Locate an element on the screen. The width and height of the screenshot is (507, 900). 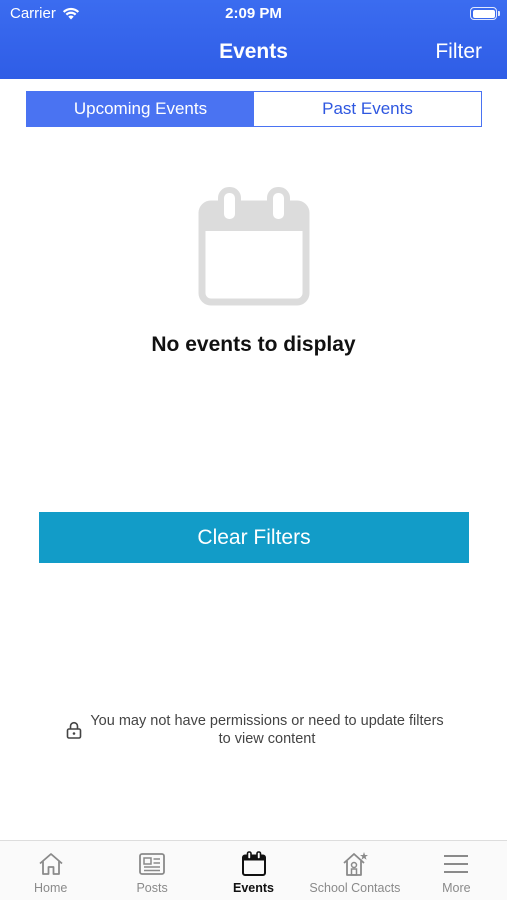
bottom-tab-bar: Home Posts Events School Contacts More is located at coordinates (253, 870).